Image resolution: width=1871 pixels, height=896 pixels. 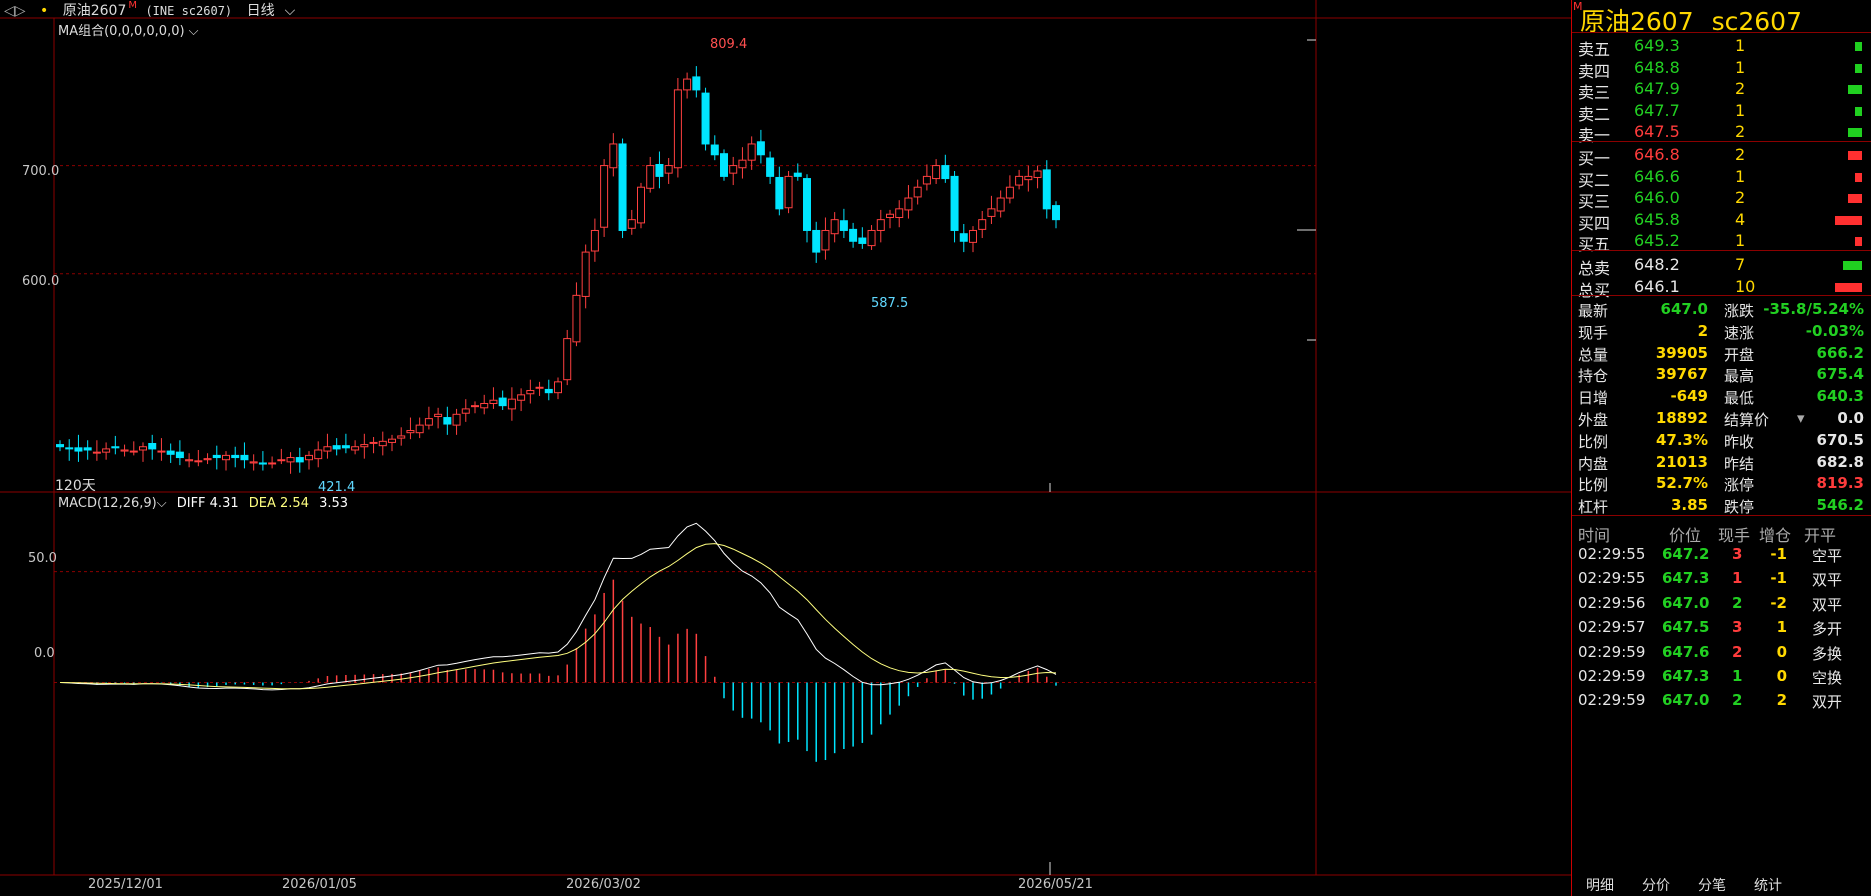 What do you see at coordinates (1801, 418) in the screenshot?
I see `dropdown-icon: ▾` at bounding box center [1801, 418].